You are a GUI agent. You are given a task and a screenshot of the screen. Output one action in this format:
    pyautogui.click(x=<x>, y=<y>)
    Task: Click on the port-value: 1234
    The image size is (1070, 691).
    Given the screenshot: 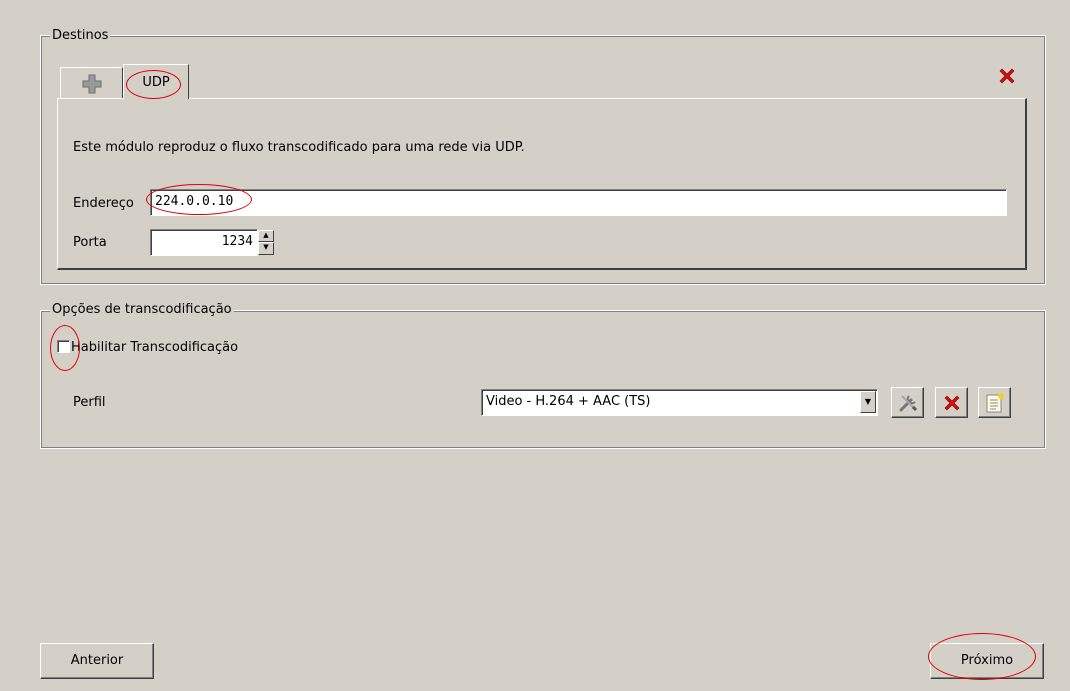 What is the action you would take?
    pyautogui.click(x=237, y=241)
    